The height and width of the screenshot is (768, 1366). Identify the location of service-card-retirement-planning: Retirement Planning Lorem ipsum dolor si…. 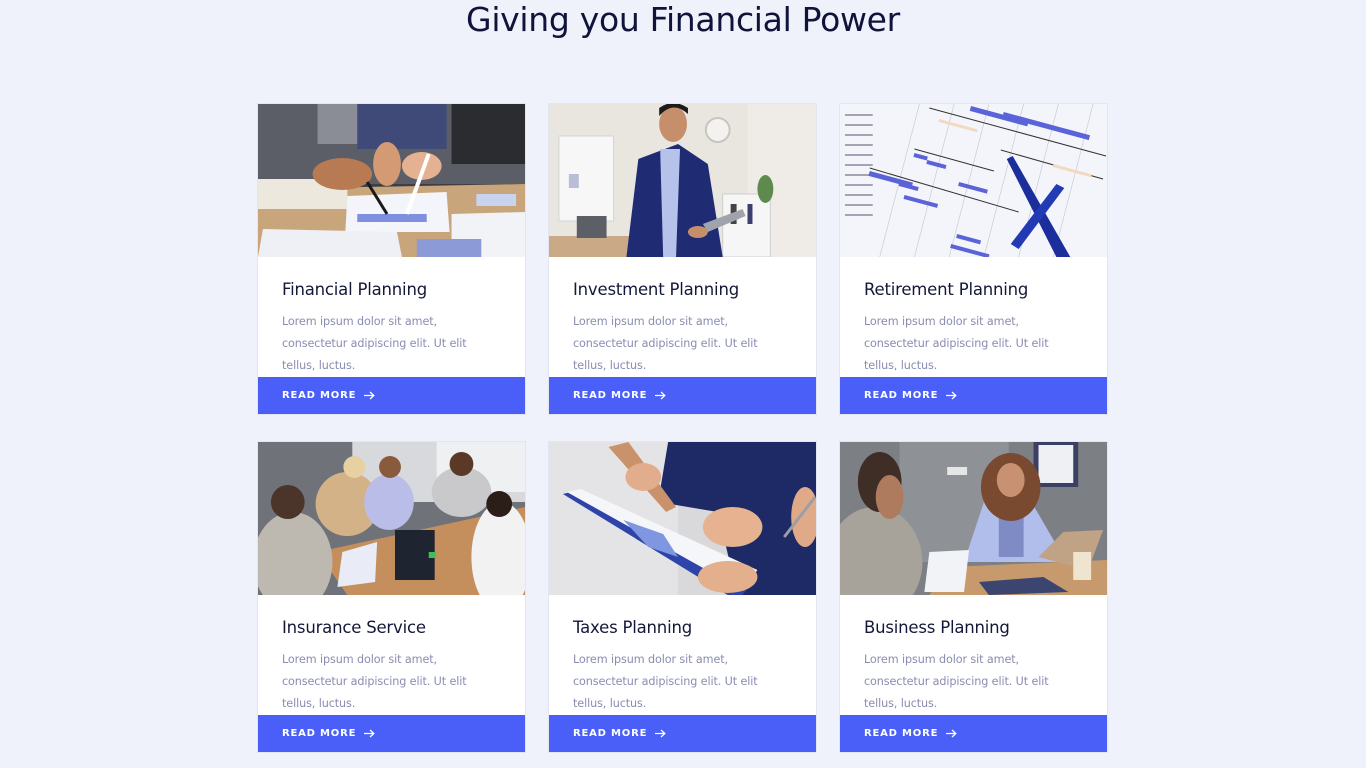
(973, 259).